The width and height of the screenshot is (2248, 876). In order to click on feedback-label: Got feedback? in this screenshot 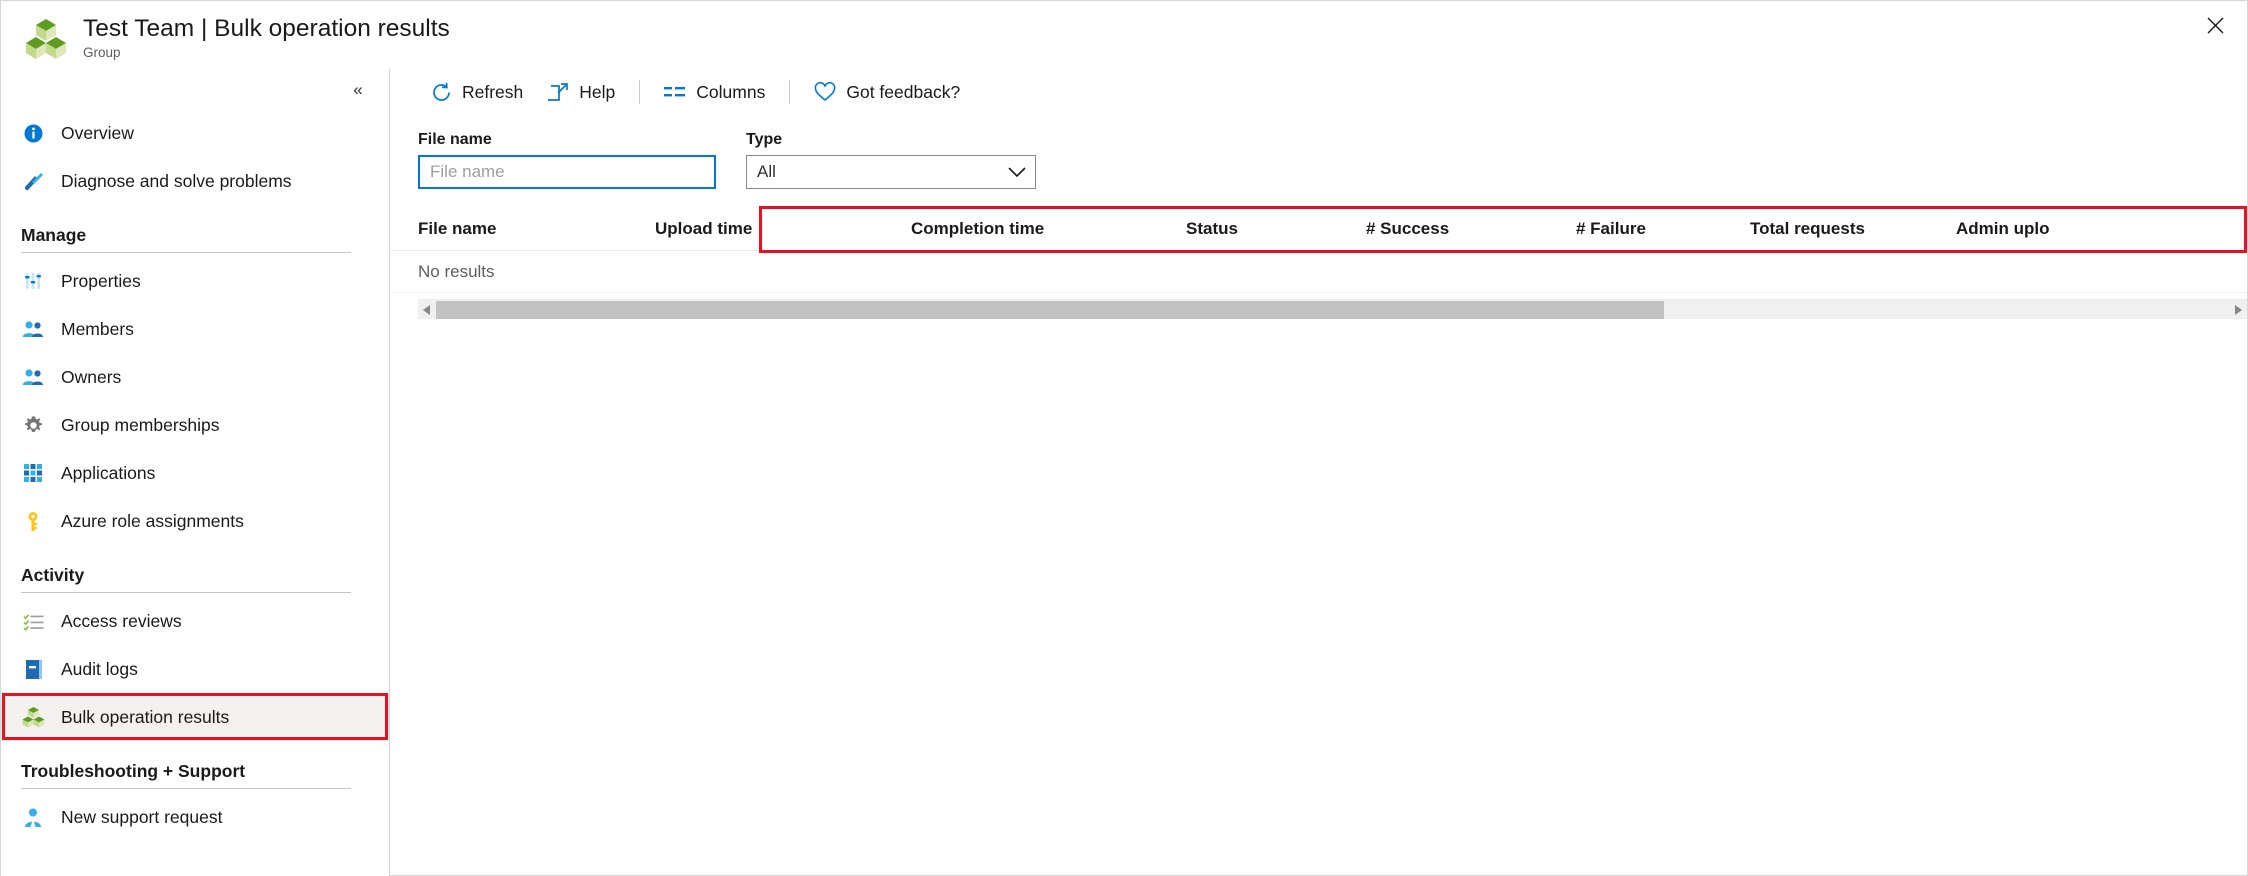, I will do `click(903, 91)`.